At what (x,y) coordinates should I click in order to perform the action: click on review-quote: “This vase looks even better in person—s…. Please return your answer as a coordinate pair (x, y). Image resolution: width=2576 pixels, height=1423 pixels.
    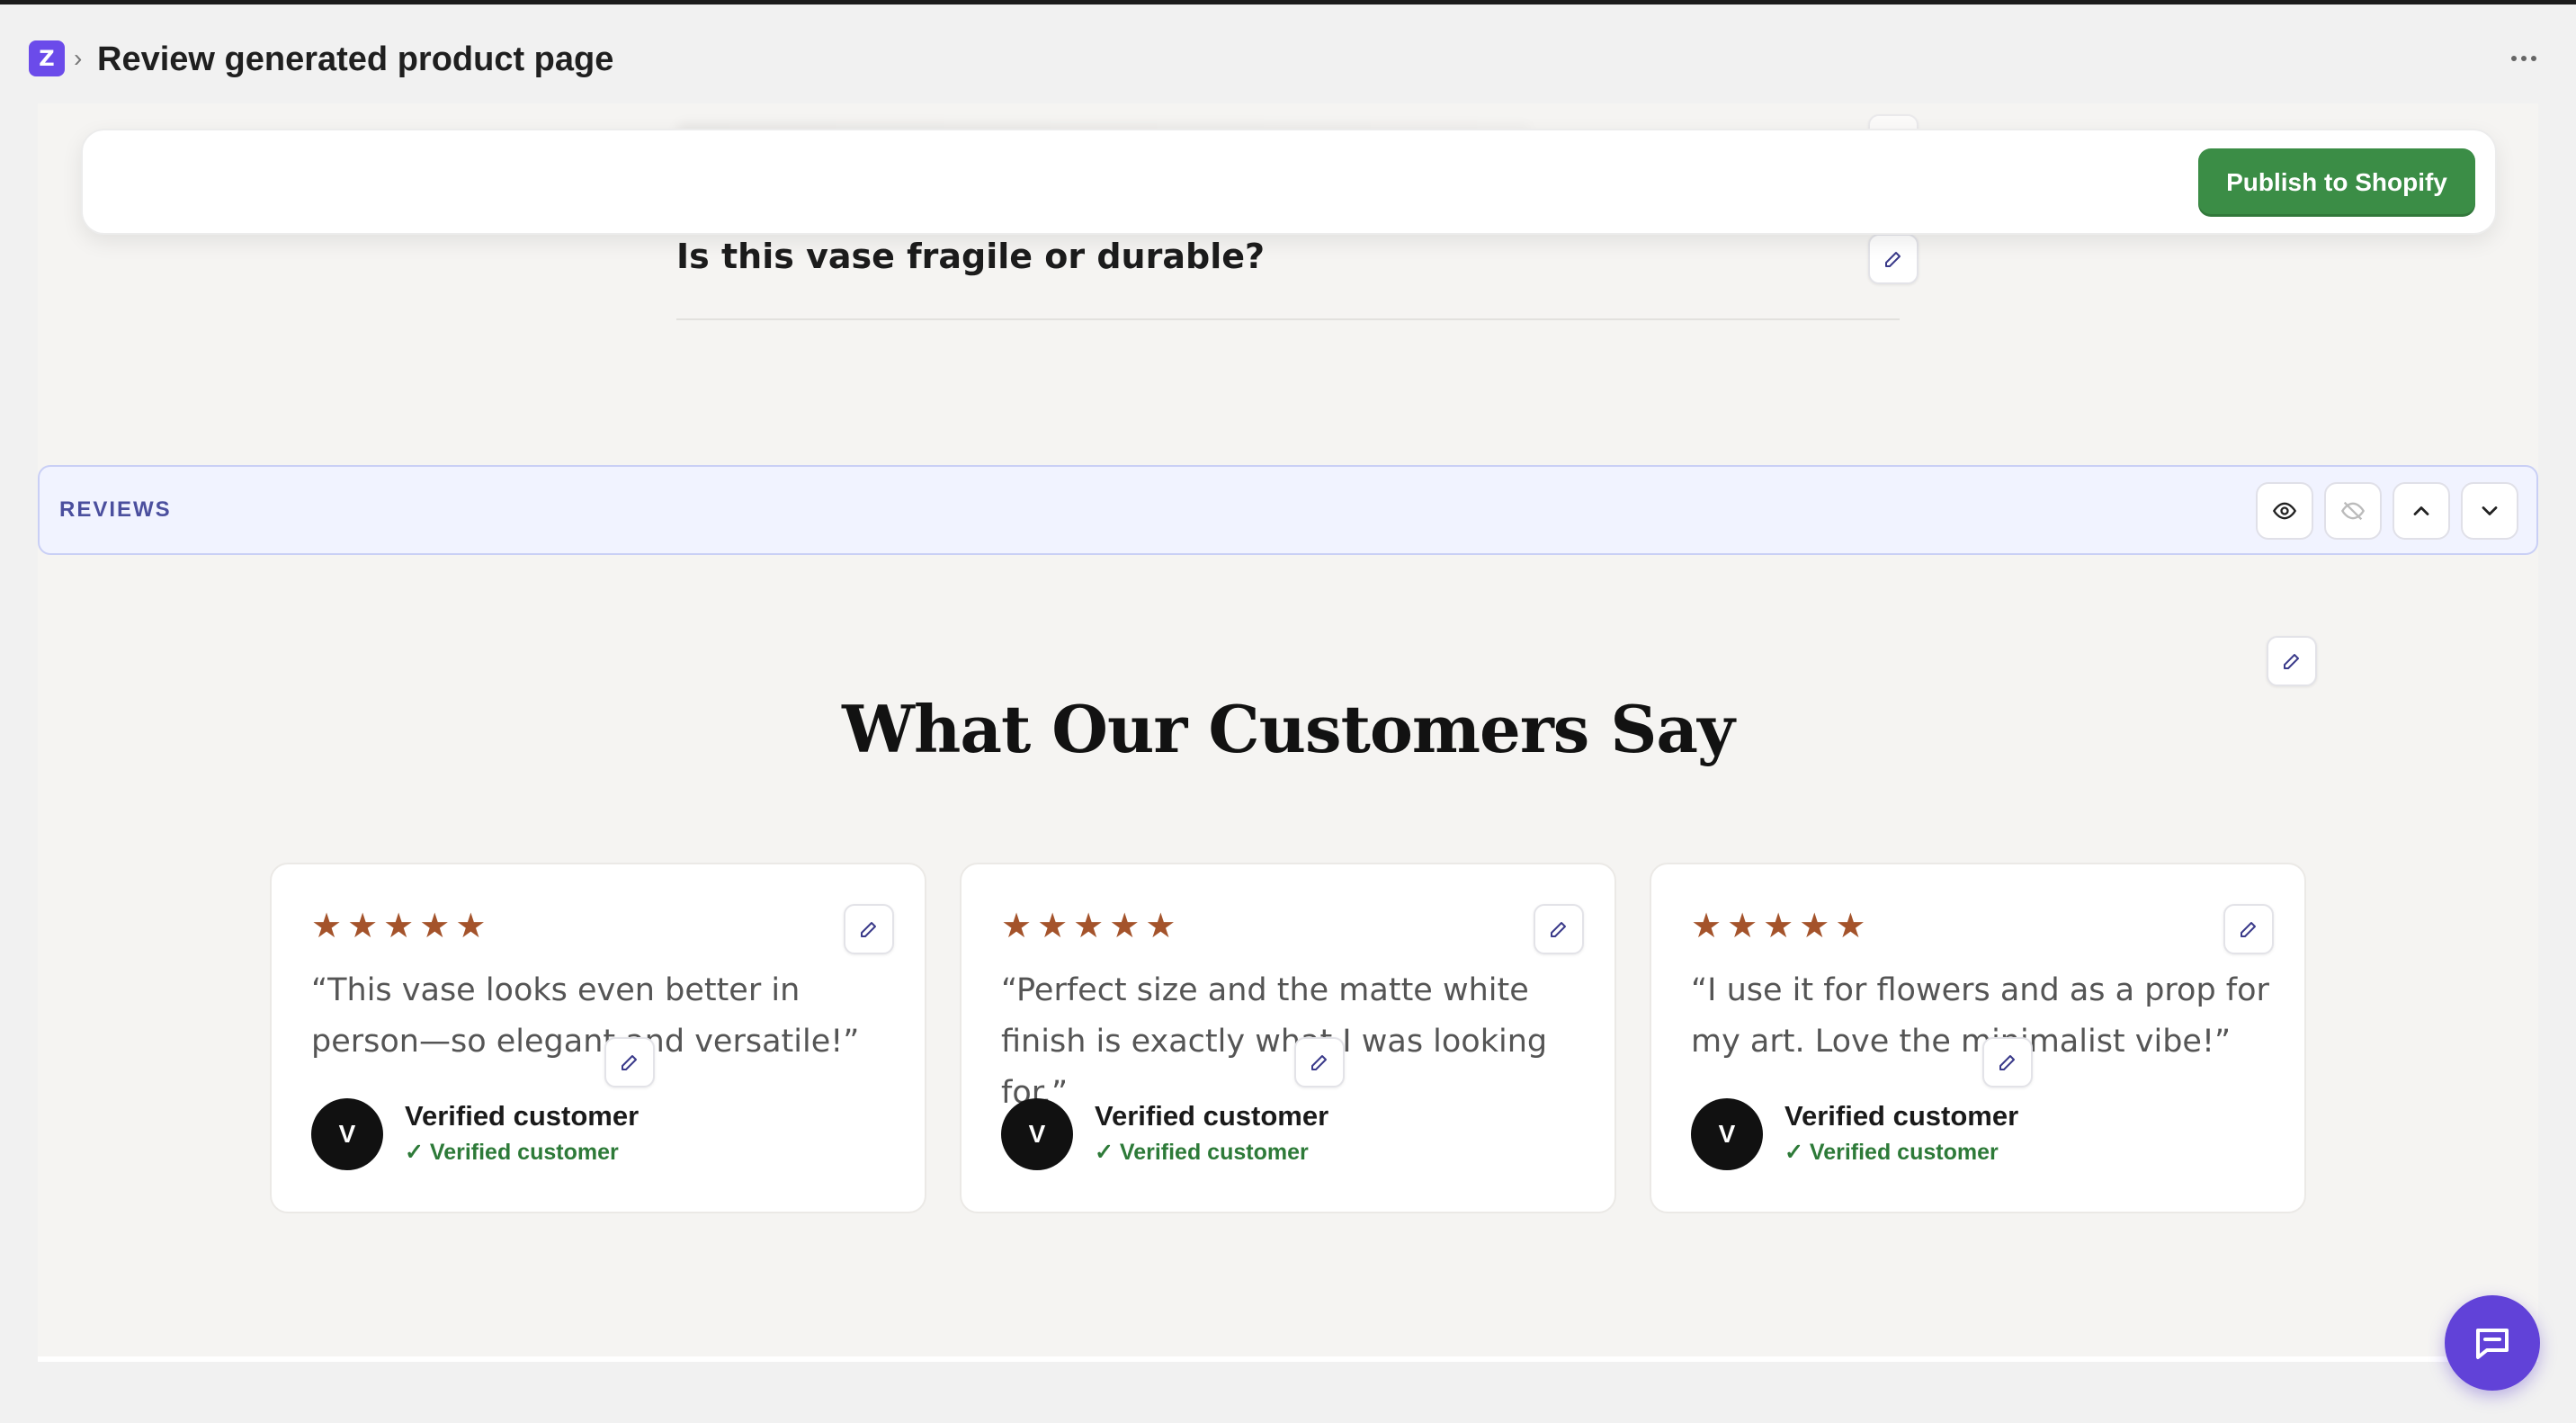
    Looking at the image, I should click on (603, 1017).